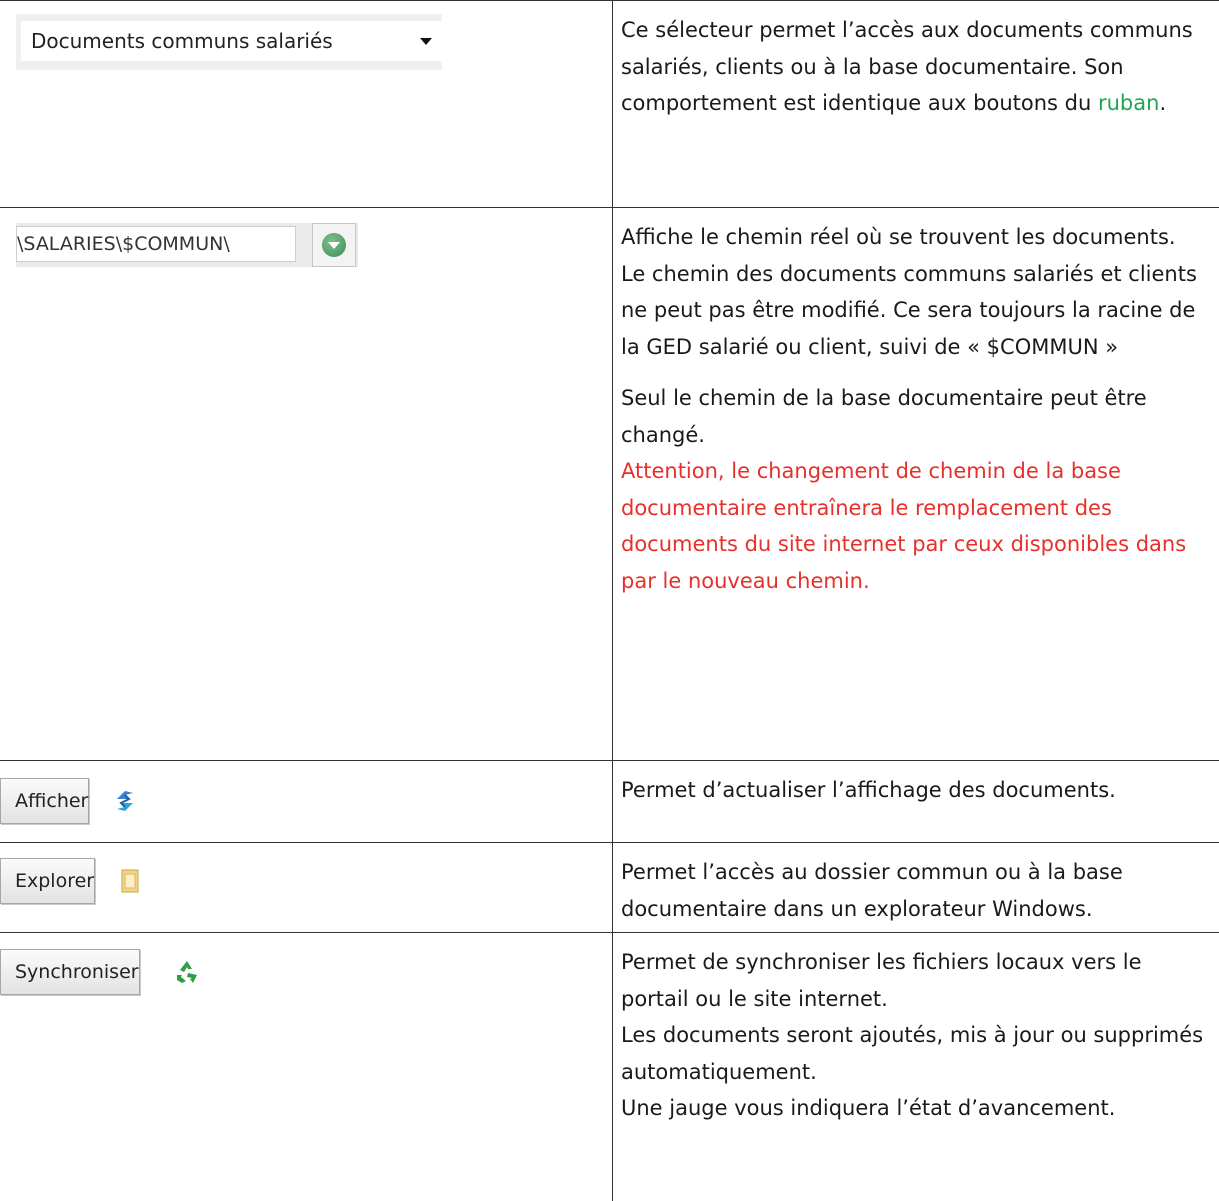 Image resolution: width=1219 pixels, height=1201 pixels. What do you see at coordinates (426, 41) in the screenshot?
I see `dropdown-arrow-icon` at bounding box center [426, 41].